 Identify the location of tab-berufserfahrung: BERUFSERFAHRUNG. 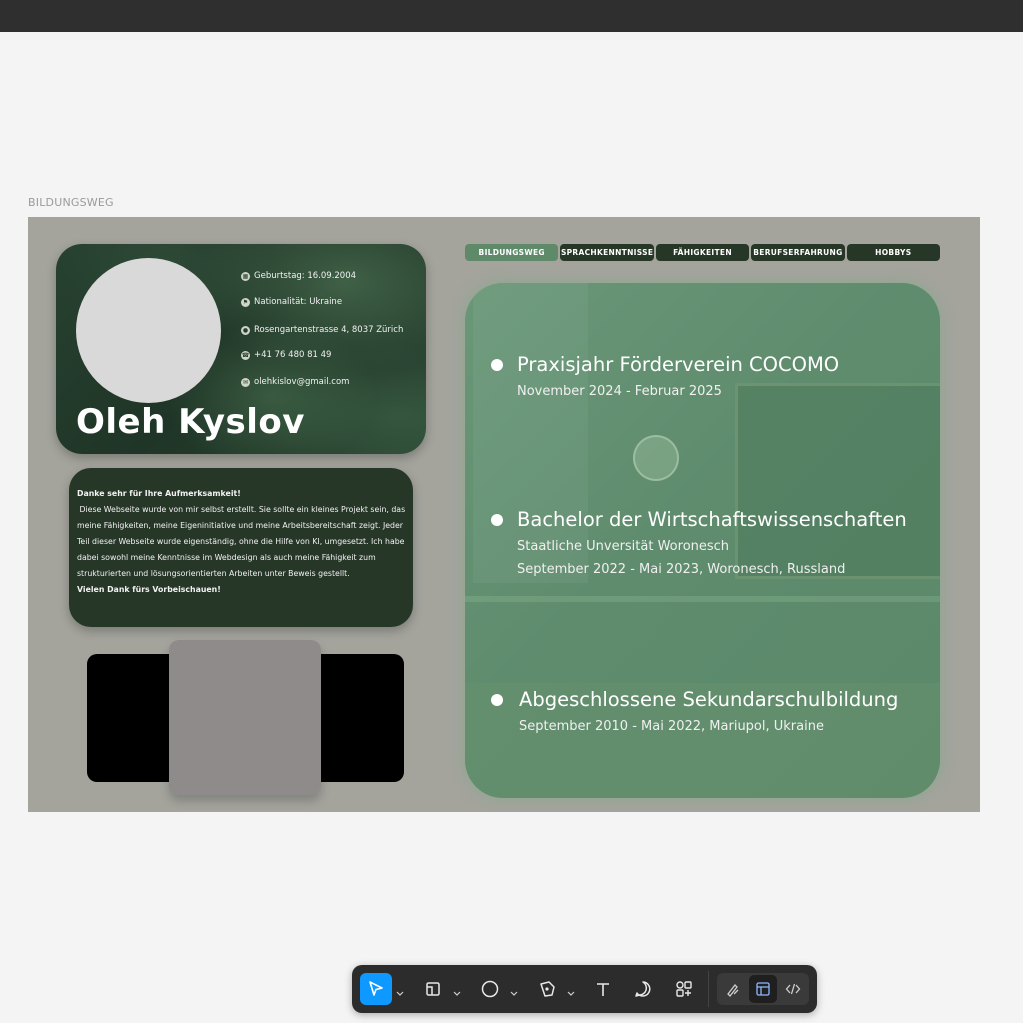
(798, 252).